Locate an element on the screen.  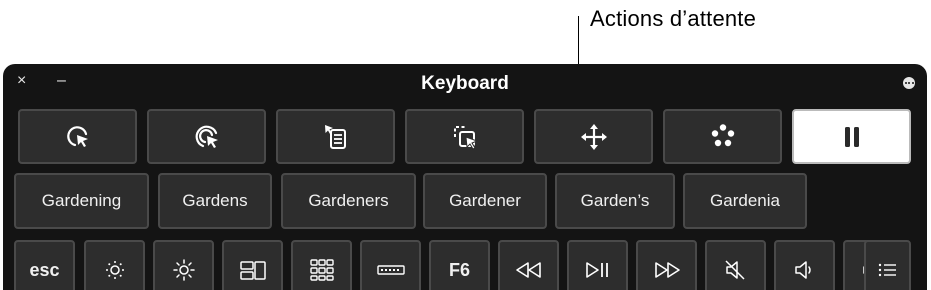
play-pause-icon is located at coordinates (596, 270).